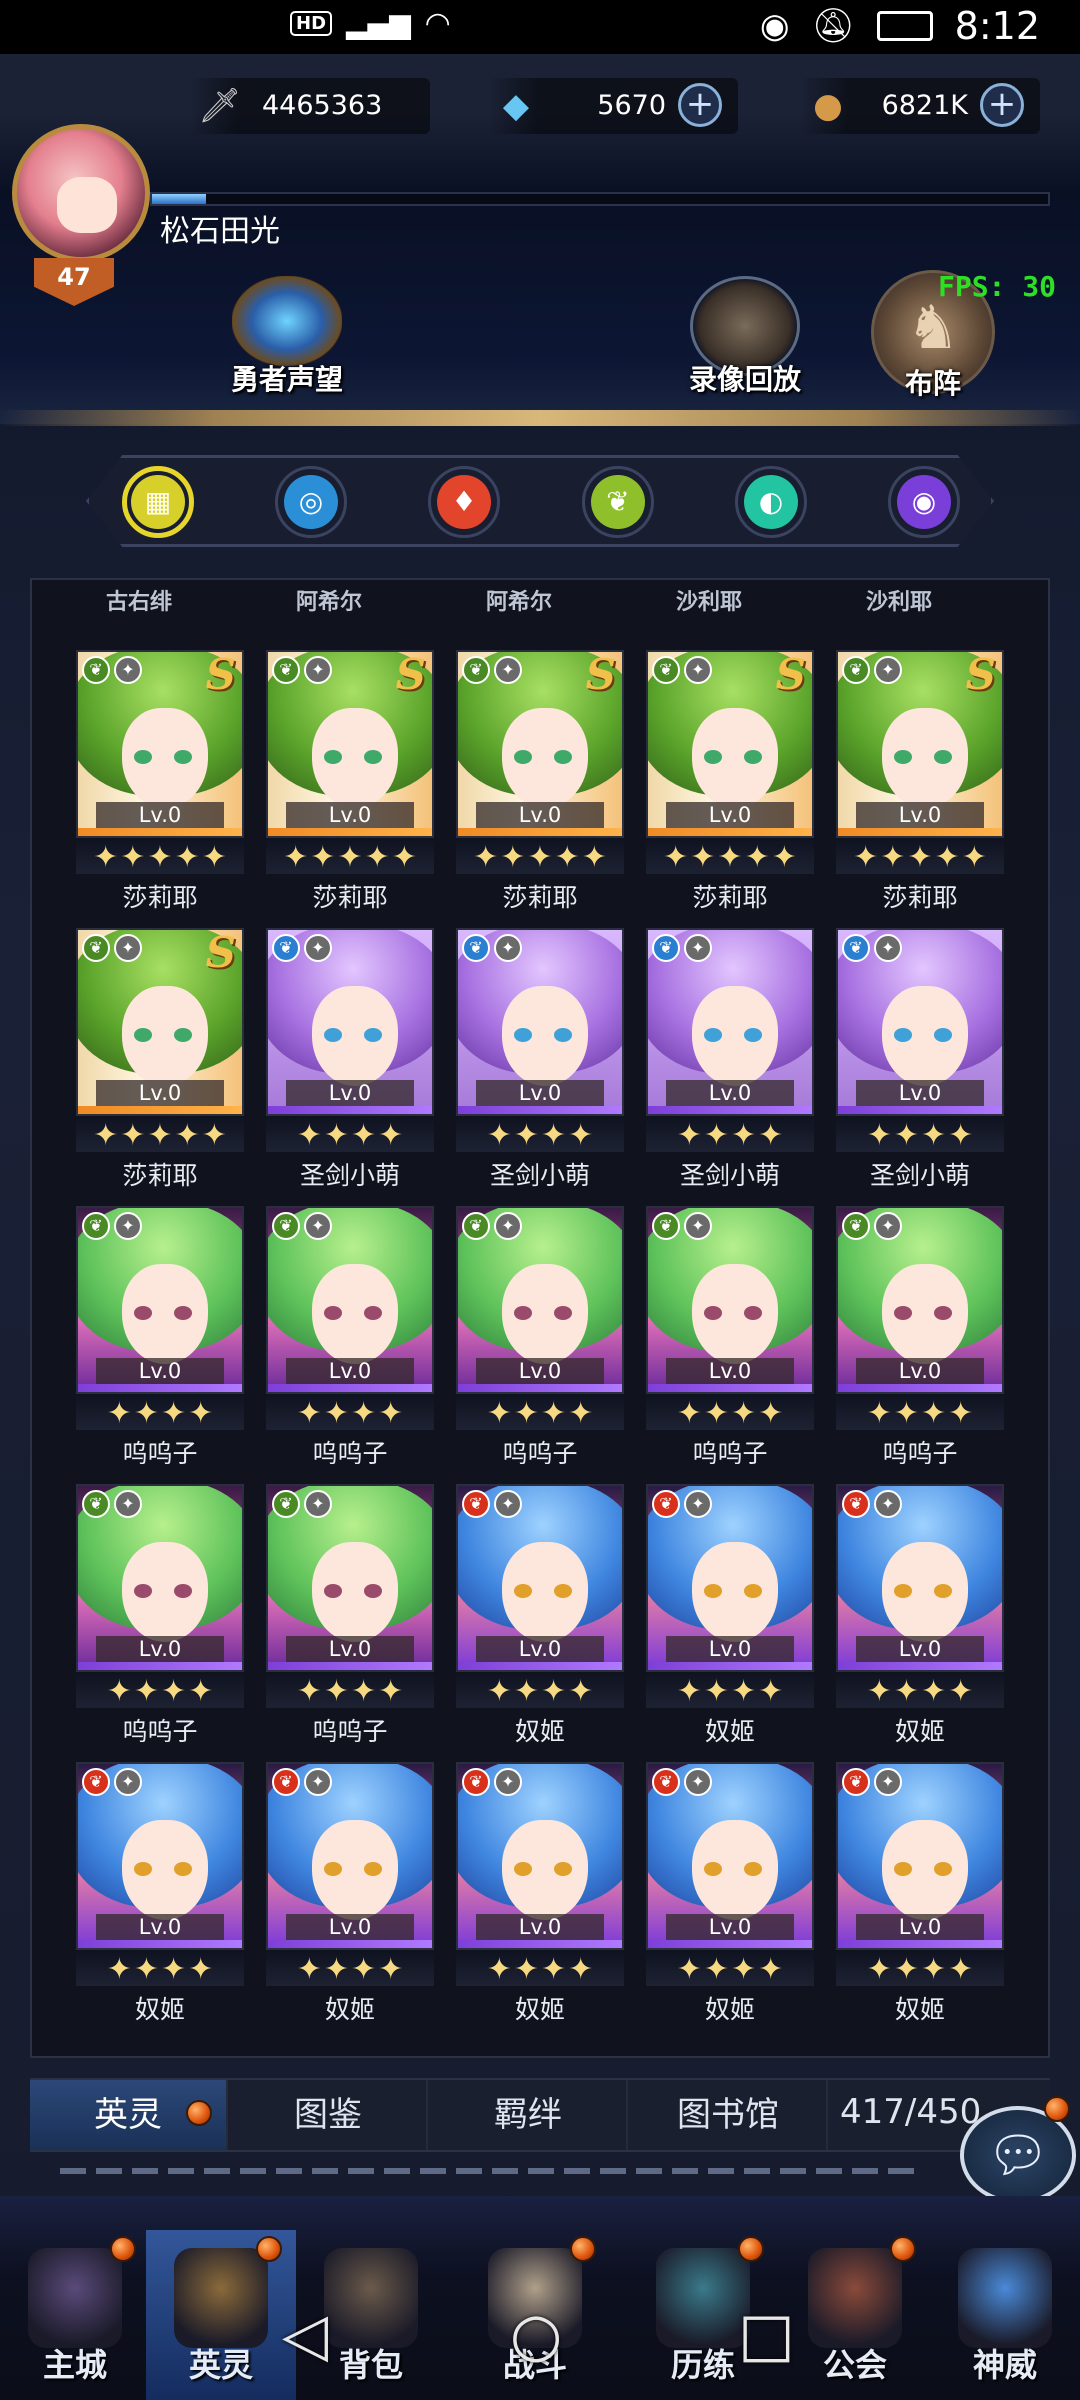 The width and height of the screenshot is (1080, 2400). What do you see at coordinates (744, 379) in the screenshot?
I see `replay-label: 录像回放` at bounding box center [744, 379].